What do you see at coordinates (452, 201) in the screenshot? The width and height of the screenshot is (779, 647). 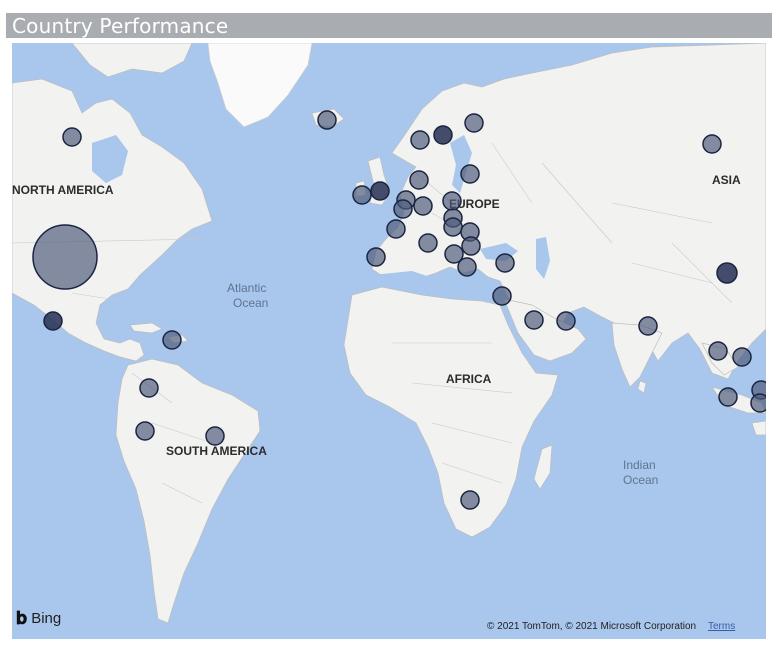 I see `bubble-poland` at bounding box center [452, 201].